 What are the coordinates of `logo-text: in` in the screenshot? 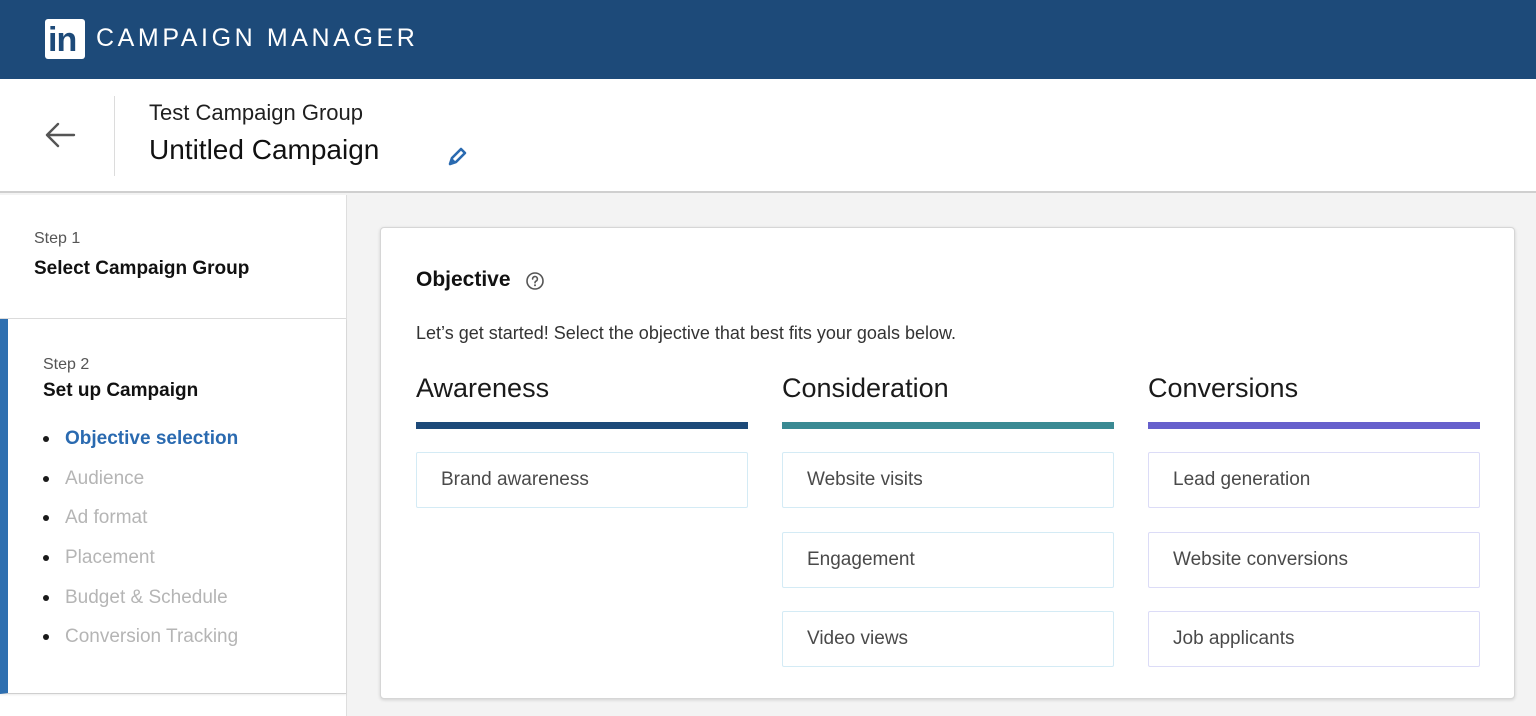 It's located at (62, 40).